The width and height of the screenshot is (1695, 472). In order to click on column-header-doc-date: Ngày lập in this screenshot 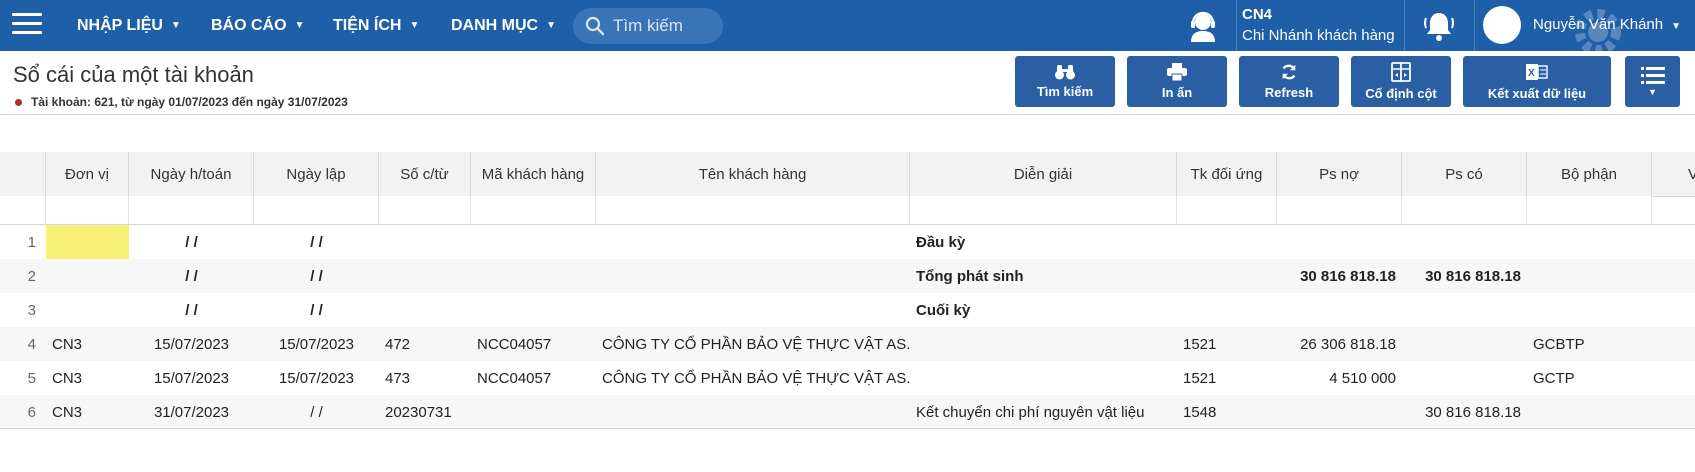, I will do `click(316, 174)`.